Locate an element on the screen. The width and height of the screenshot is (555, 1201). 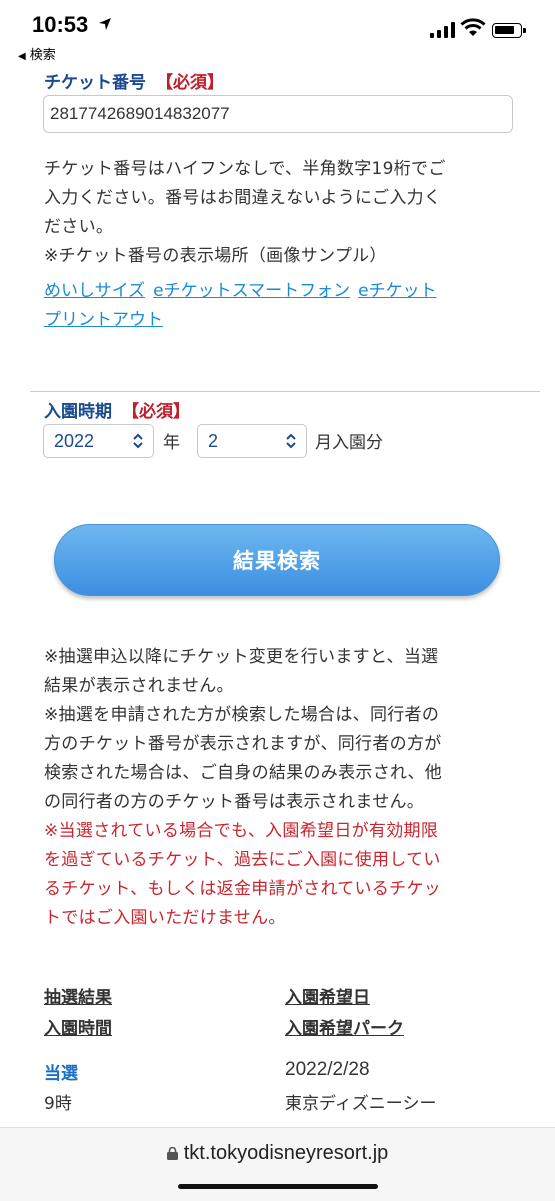
location-arrow-icon is located at coordinates (105, 24).